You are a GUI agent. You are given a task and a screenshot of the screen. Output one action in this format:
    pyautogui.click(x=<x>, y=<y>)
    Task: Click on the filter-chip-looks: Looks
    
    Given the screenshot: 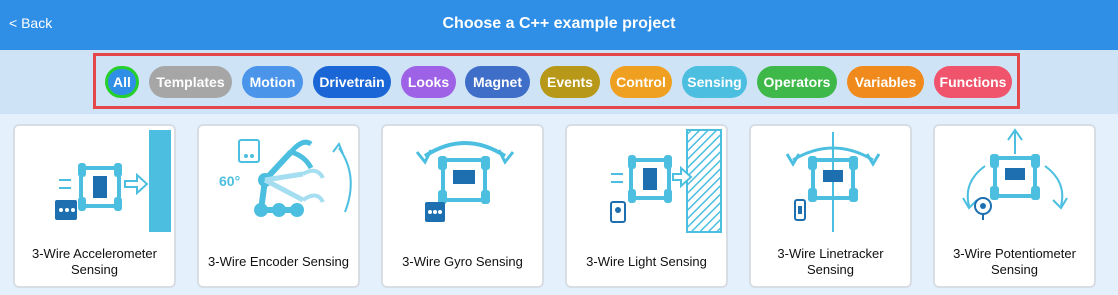 What is the action you would take?
    pyautogui.click(x=428, y=82)
    